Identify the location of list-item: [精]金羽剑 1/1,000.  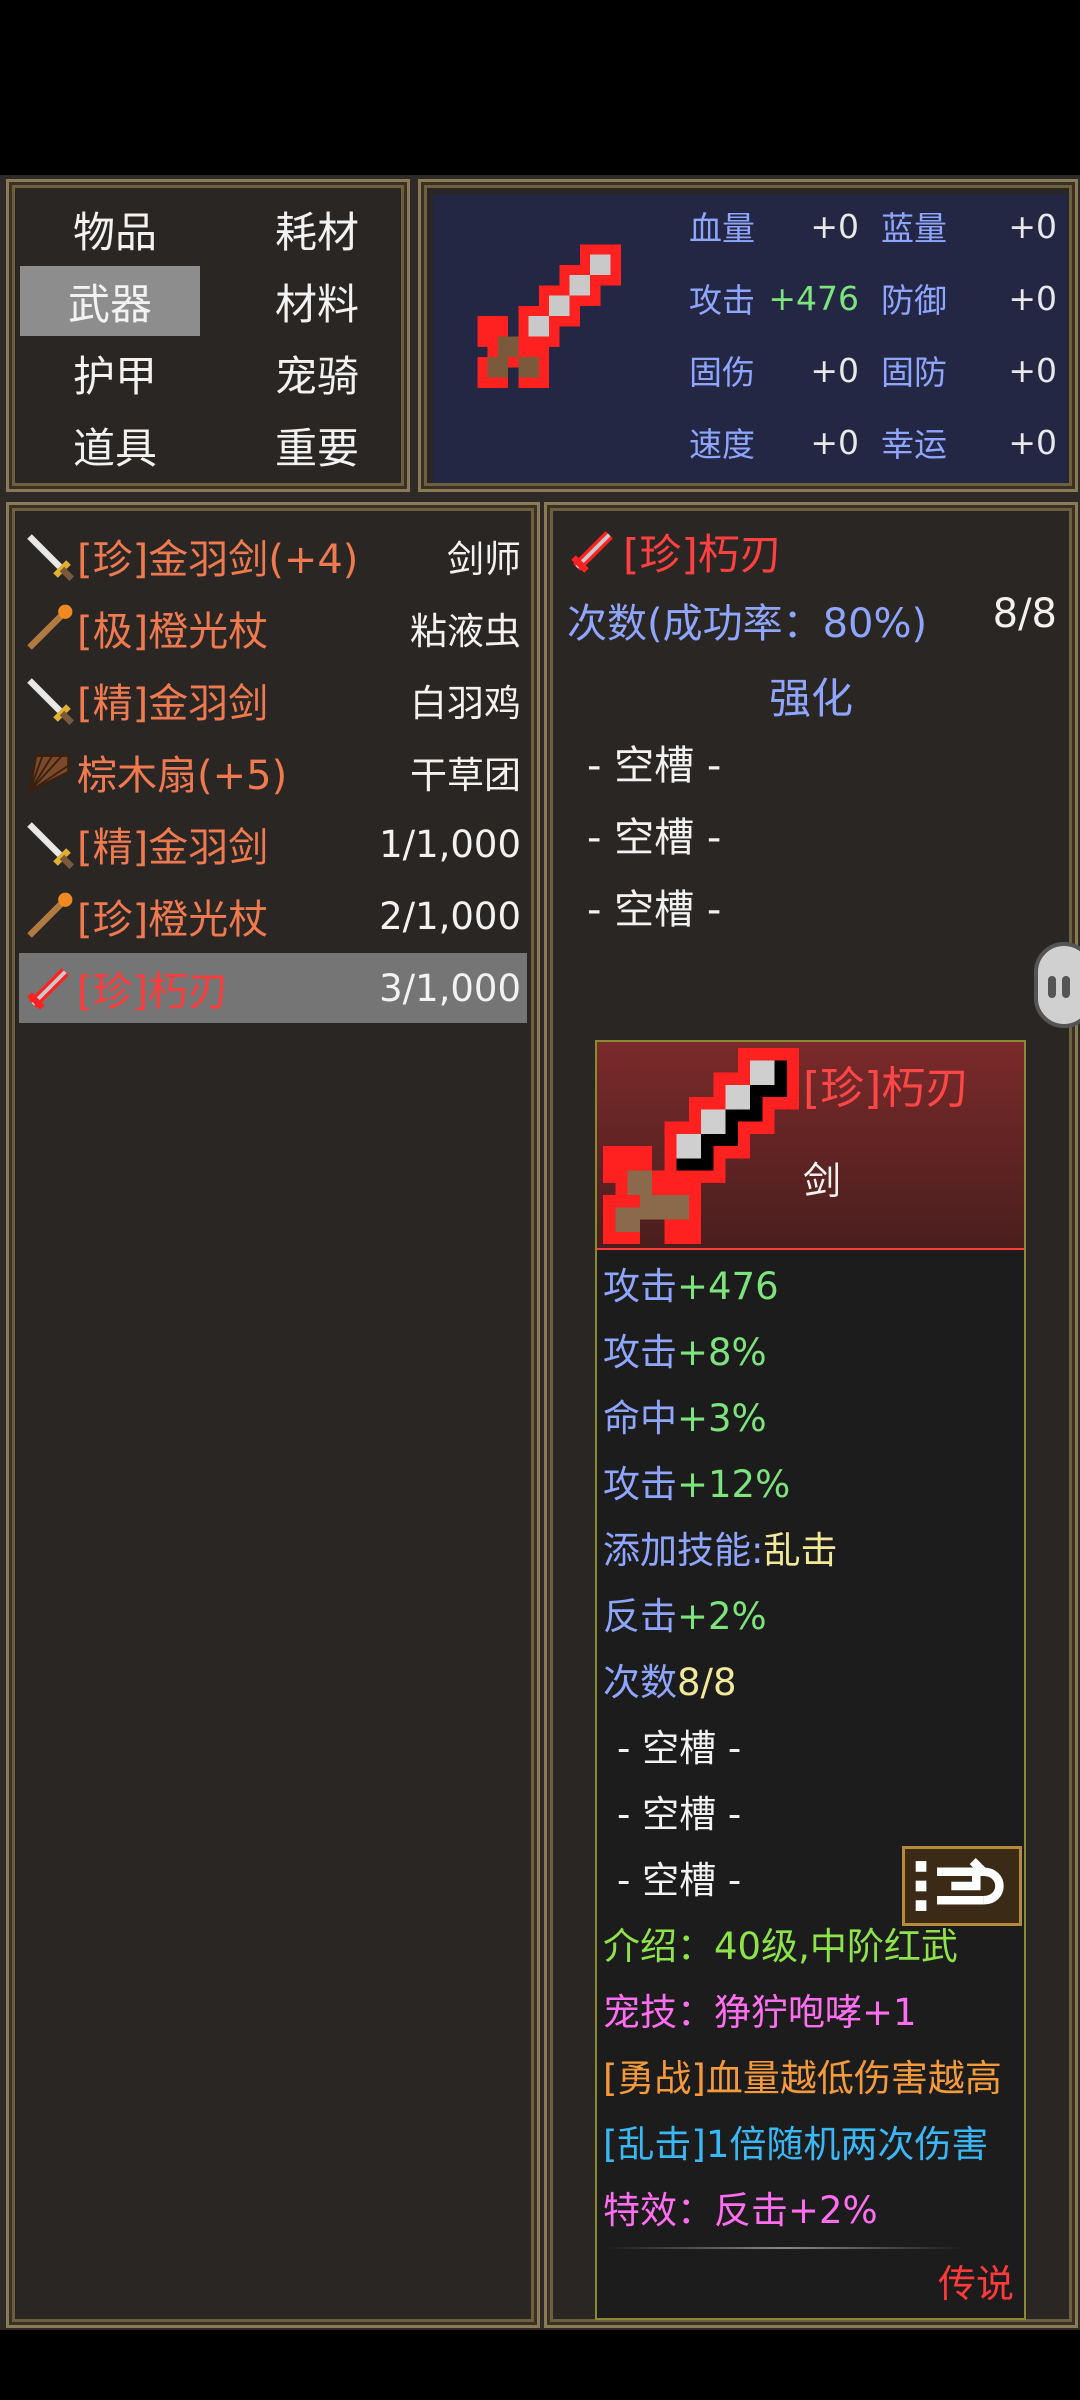
(273, 844).